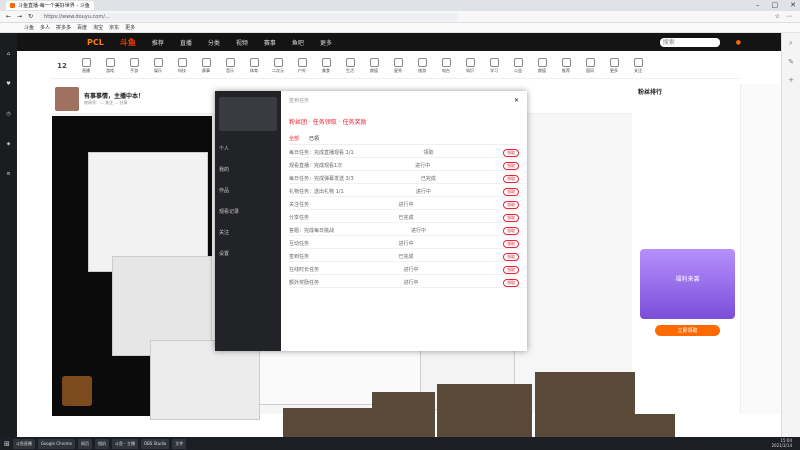  I want to click on category-item: 美食, so click(326, 65).